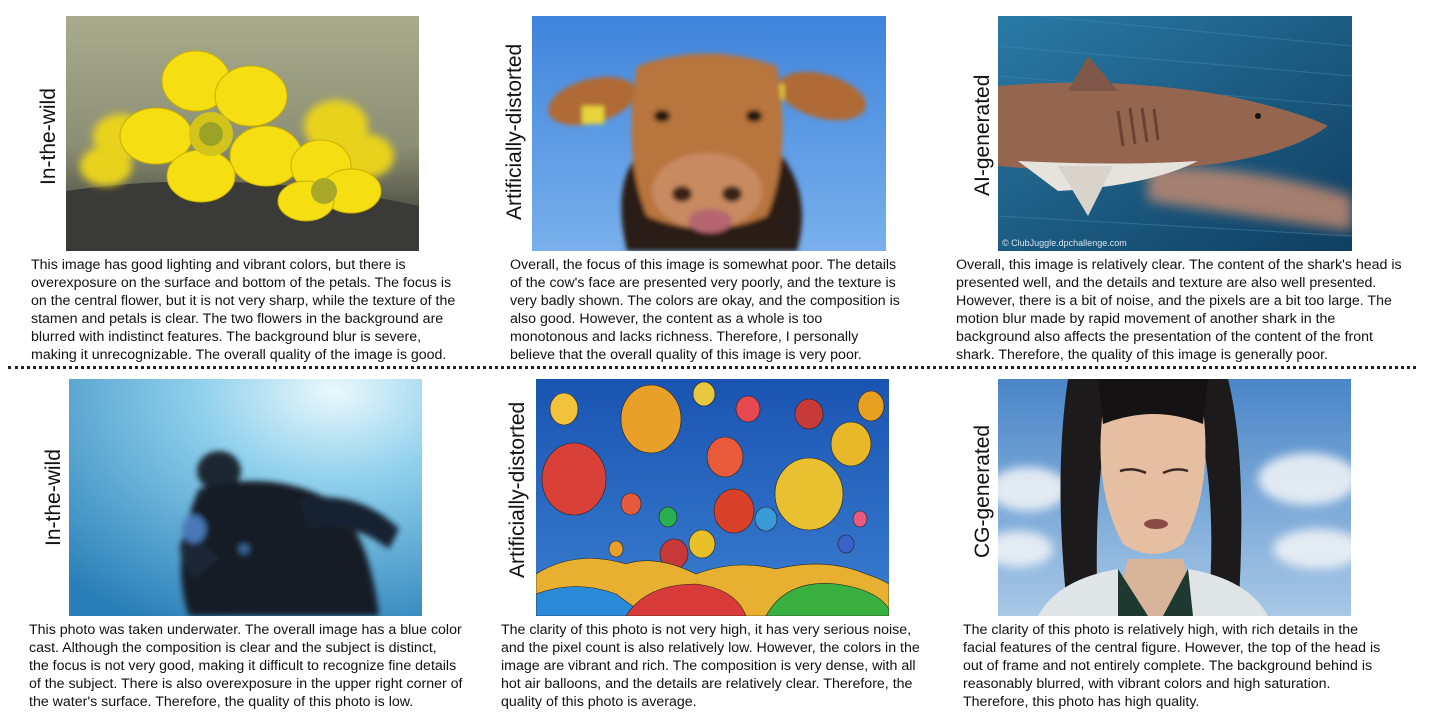 The image size is (1432, 714). Describe the element at coordinates (712, 367) in the screenshot. I see `row-divider` at that location.